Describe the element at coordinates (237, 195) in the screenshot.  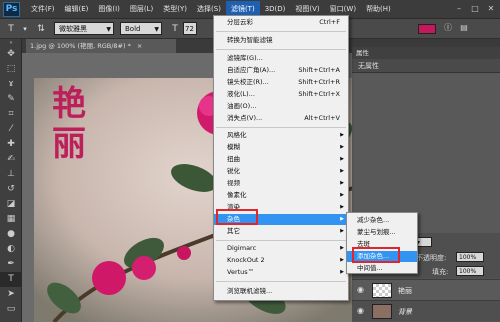
I see `filter-menu-item-label: 像素化` at that location.